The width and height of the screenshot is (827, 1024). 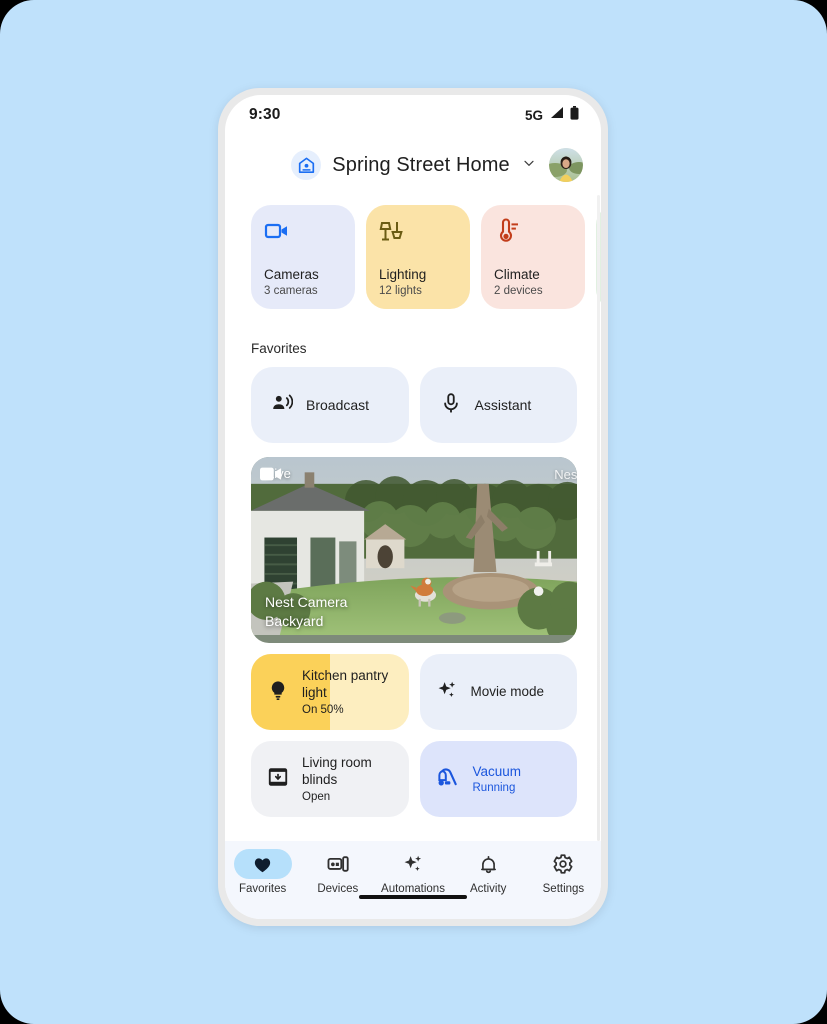 I want to click on nav-item-activity: Activity, so click(x=488, y=872).